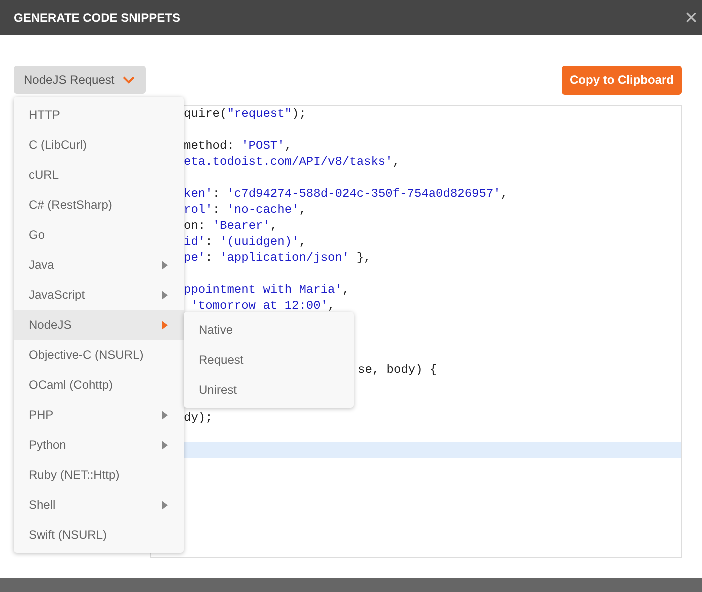 This screenshot has width=702, height=592. Describe the element at coordinates (269, 330) in the screenshot. I see `submenu-item: Native` at that location.